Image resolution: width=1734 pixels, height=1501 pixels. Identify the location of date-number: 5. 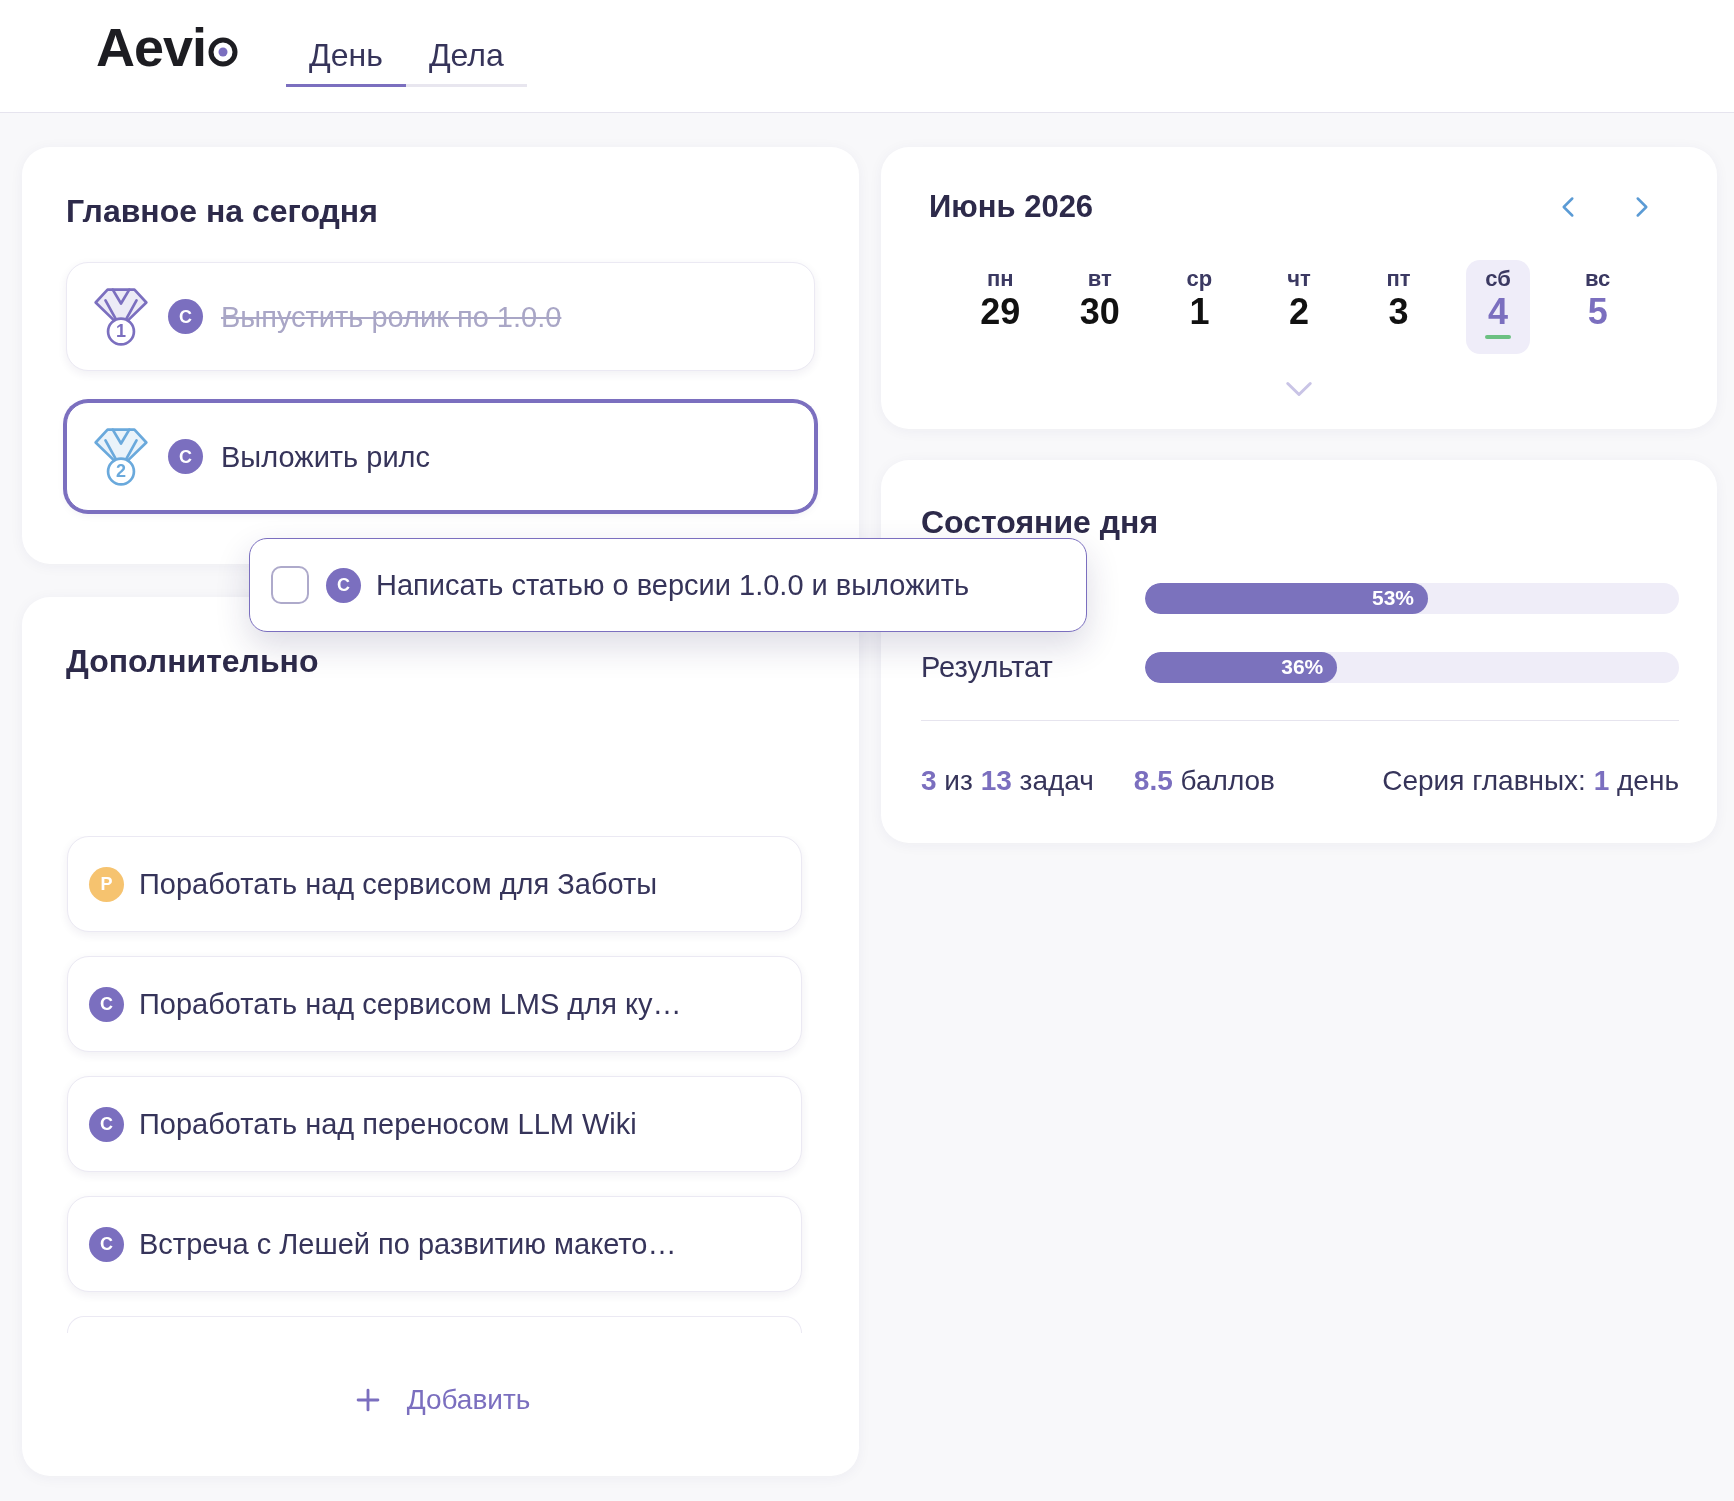
(1597, 312).